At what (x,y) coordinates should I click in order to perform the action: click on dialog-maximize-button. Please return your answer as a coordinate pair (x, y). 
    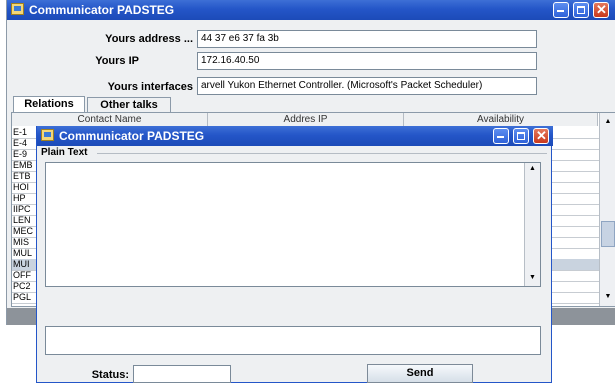
    Looking at the image, I should click on (521, 136).